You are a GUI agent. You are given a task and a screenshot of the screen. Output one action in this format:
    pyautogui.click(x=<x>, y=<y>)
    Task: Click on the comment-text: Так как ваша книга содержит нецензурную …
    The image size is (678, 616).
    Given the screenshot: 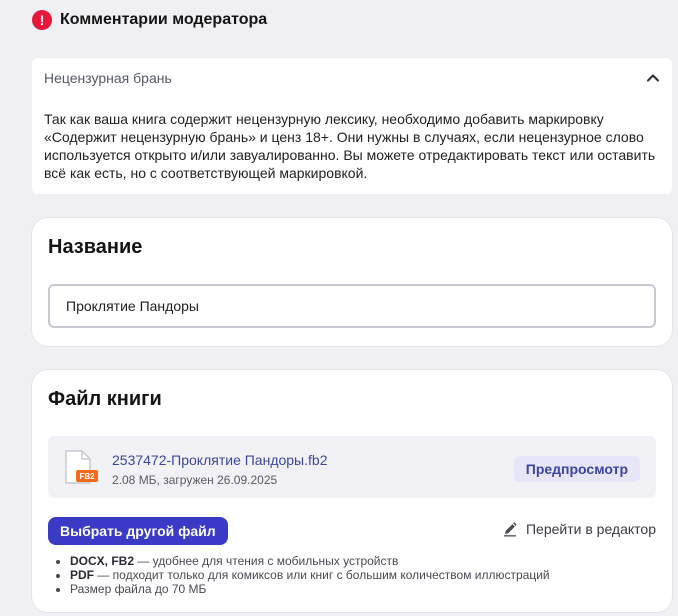 What is the action you would take?
    pyautogui.click(x=350, y=146)
    